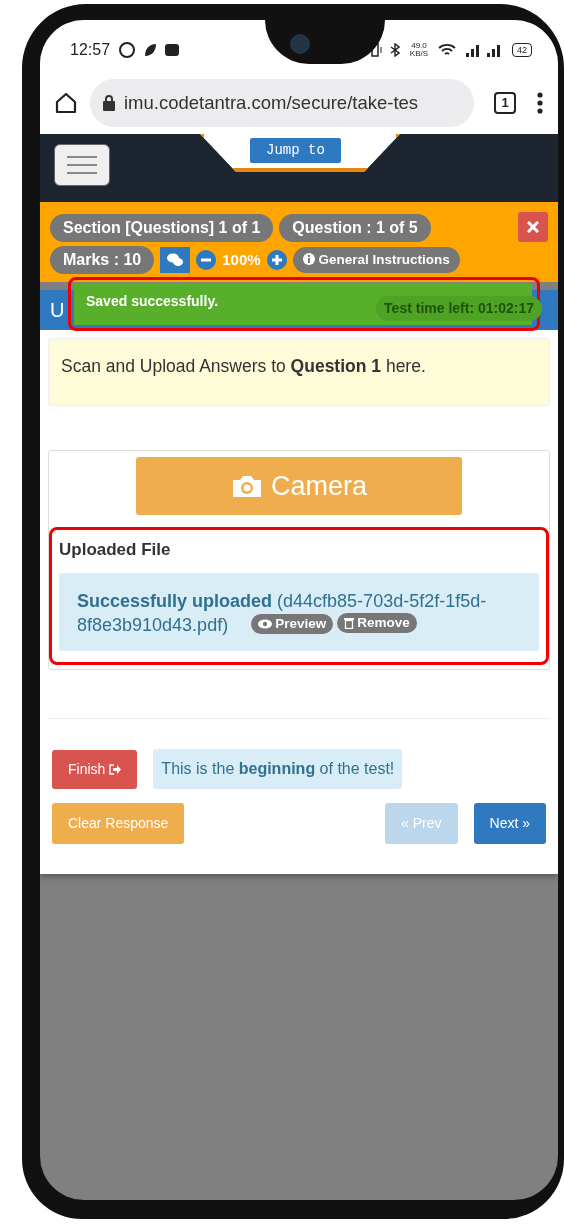 This screenshot has height=1225, width=564. I want to click on remove-button: Remove, so click(377, 623).